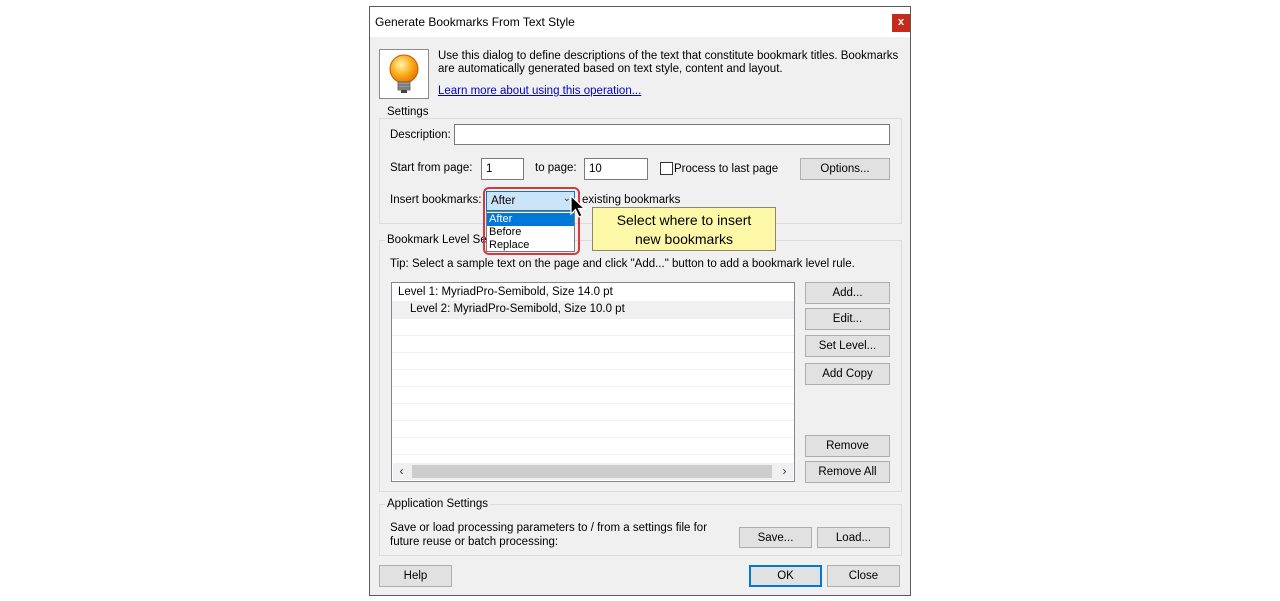  I want to click on dropdown-option-before: Before, so click(530, 232).